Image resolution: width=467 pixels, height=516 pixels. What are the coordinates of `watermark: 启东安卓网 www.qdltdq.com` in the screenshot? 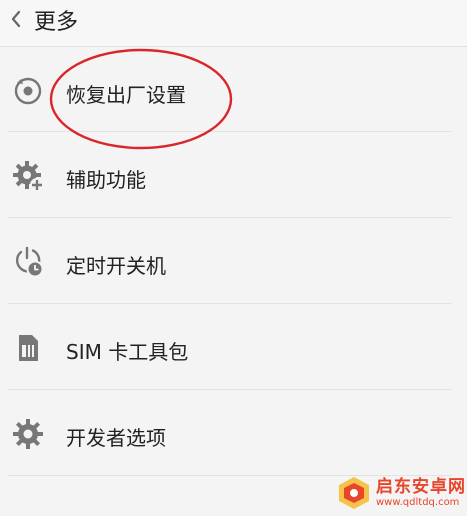 It's located at (401, 493).